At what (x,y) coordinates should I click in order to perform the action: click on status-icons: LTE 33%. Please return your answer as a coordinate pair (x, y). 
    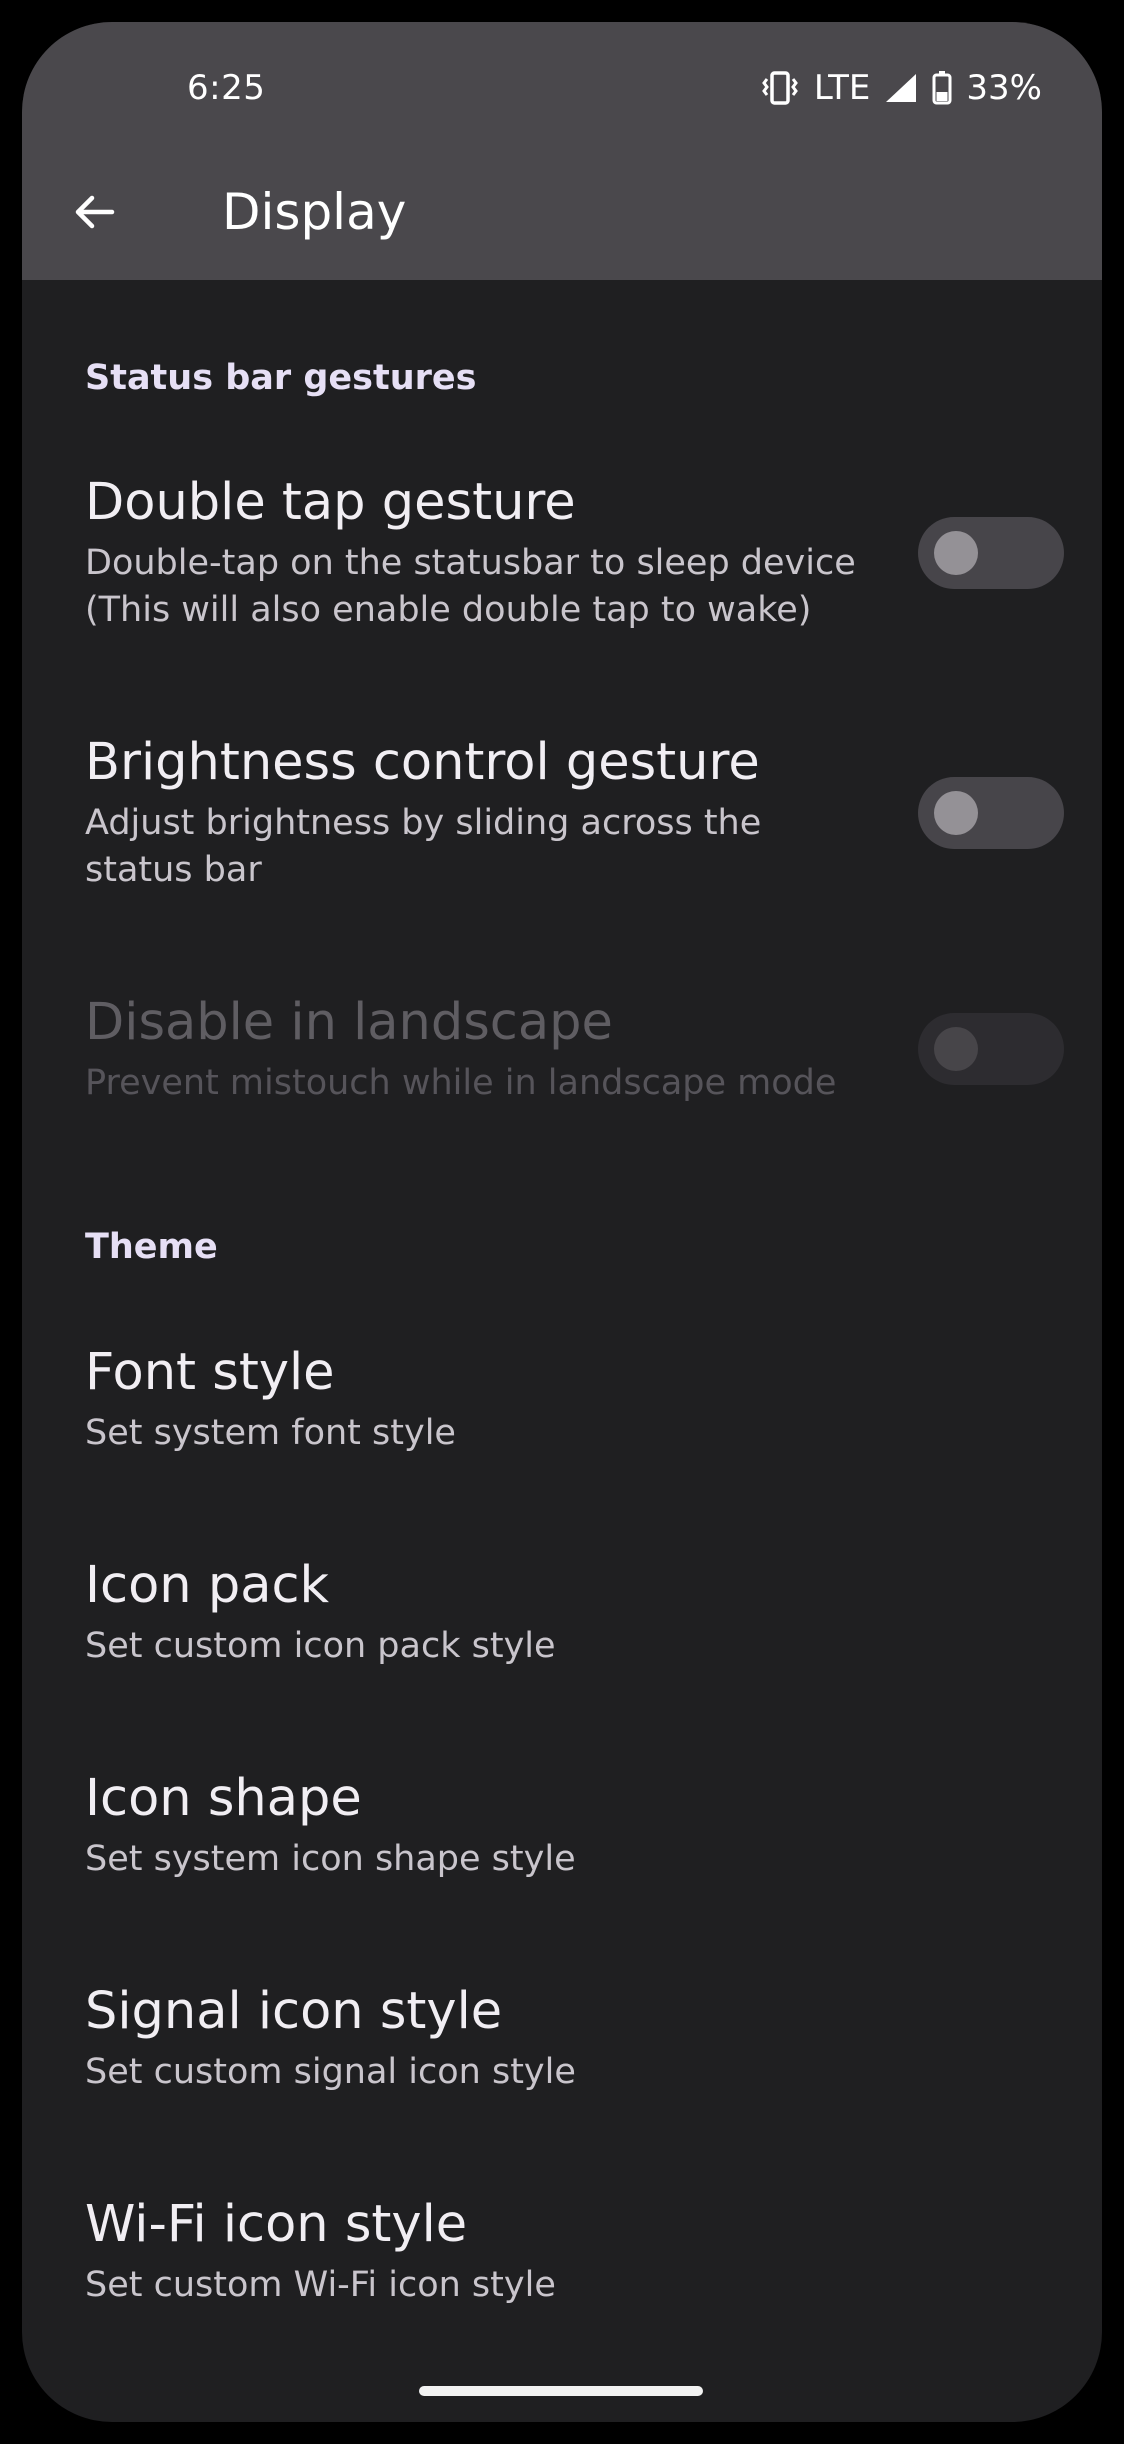
    Looking at the image, I should click on (901, 88).